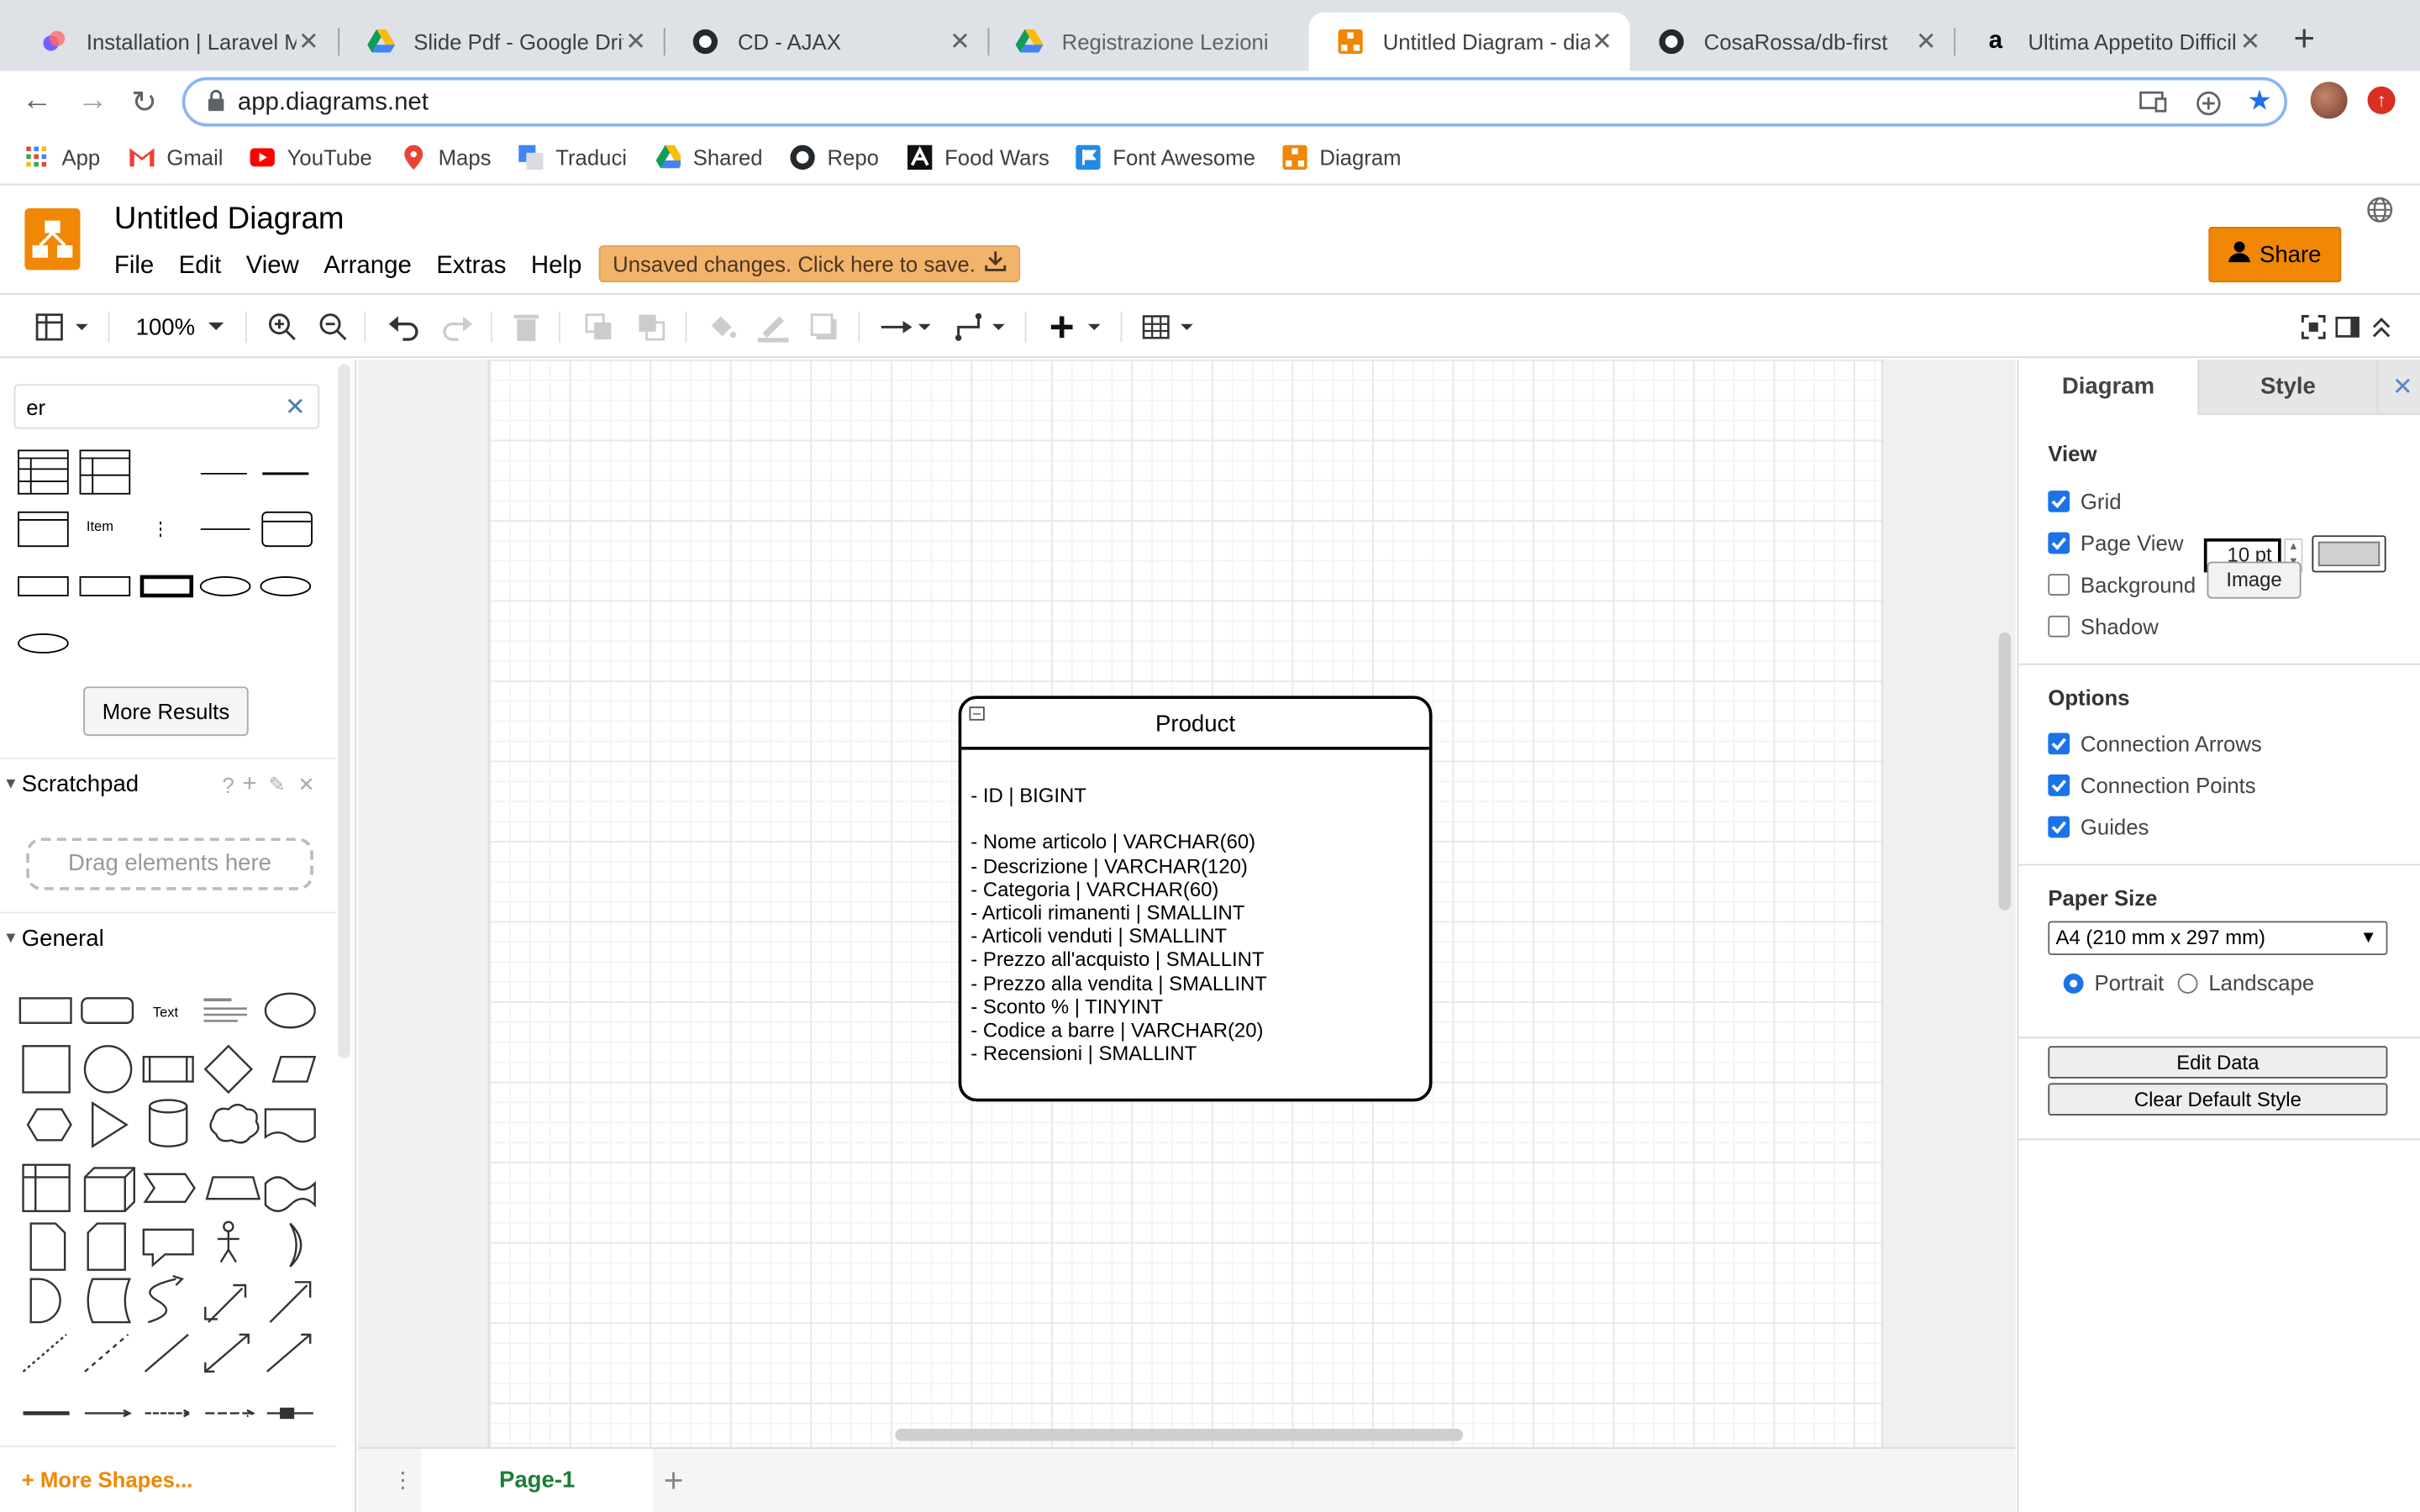  I want to click on browser-tab: Slide Pdf - Google Driv ✕, so click(501, 42).